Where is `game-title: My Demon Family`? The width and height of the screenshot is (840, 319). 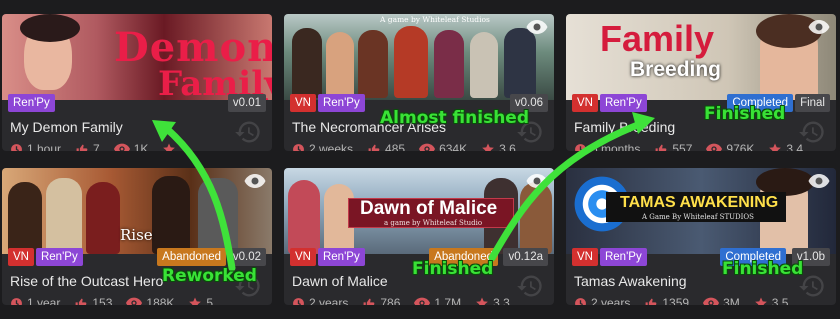
game-title: My Demon Family is located at coordinates (66, 127).